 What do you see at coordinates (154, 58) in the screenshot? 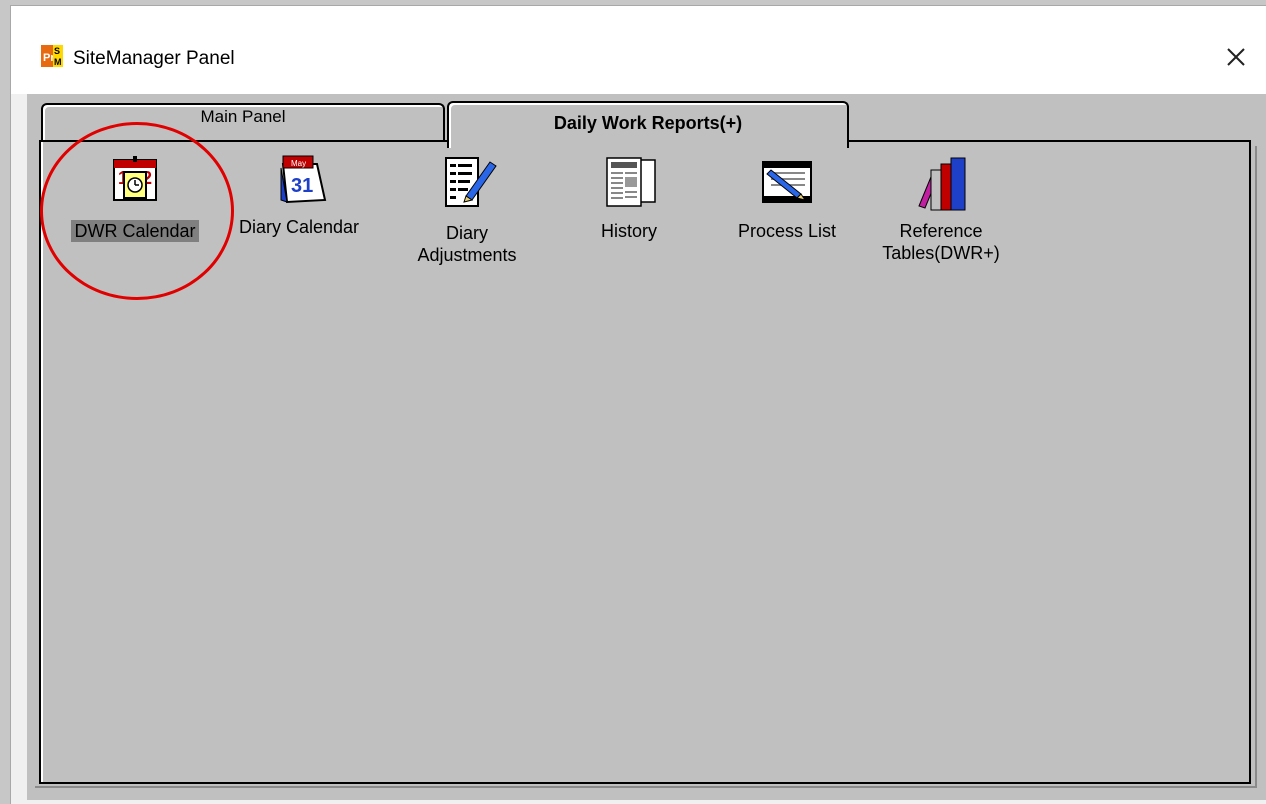
I see `window-title: SiteManager Panel` at bounding box center [154, 58].